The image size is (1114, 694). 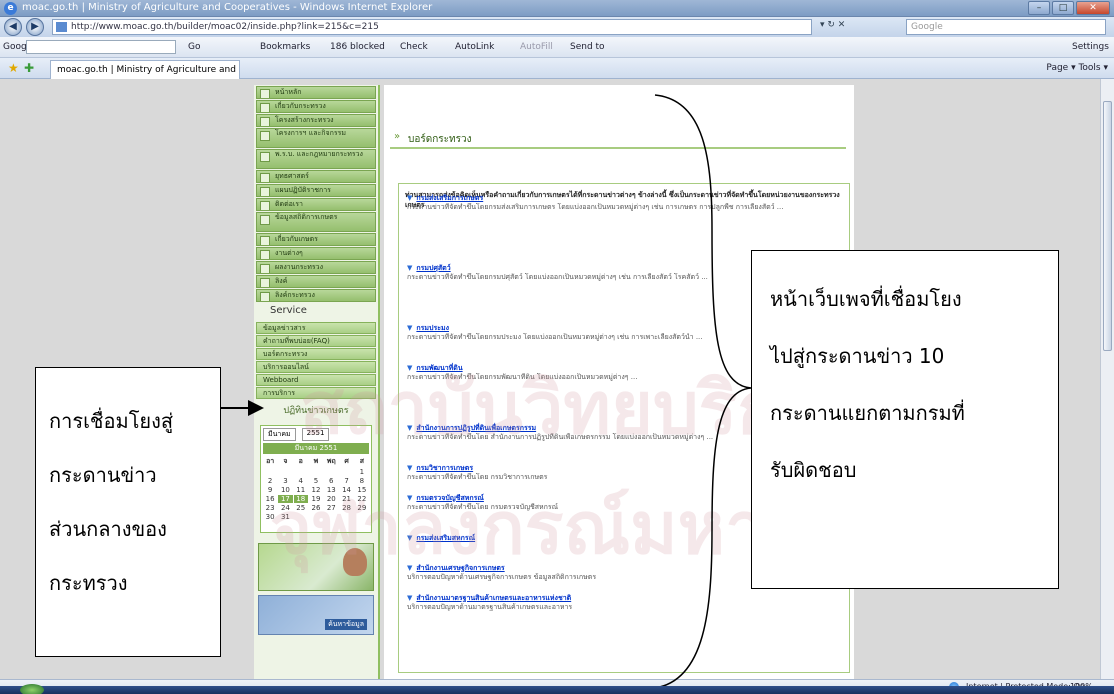 I want to click on calendar-day: 12, so click(x=316, y=490).